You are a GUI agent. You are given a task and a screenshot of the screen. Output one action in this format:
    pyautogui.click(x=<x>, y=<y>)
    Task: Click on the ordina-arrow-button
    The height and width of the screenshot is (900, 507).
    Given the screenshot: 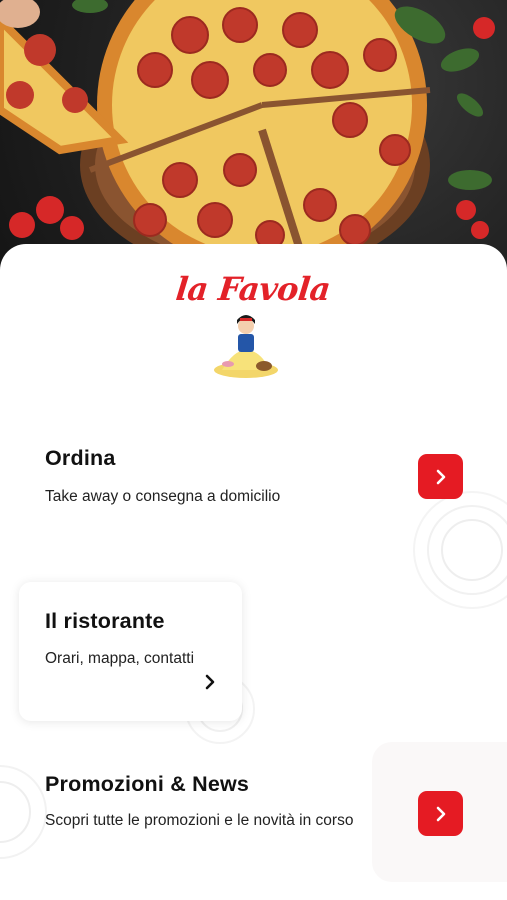 What is the action you would take?
    pyautogui.click(x=440, y=476)
    